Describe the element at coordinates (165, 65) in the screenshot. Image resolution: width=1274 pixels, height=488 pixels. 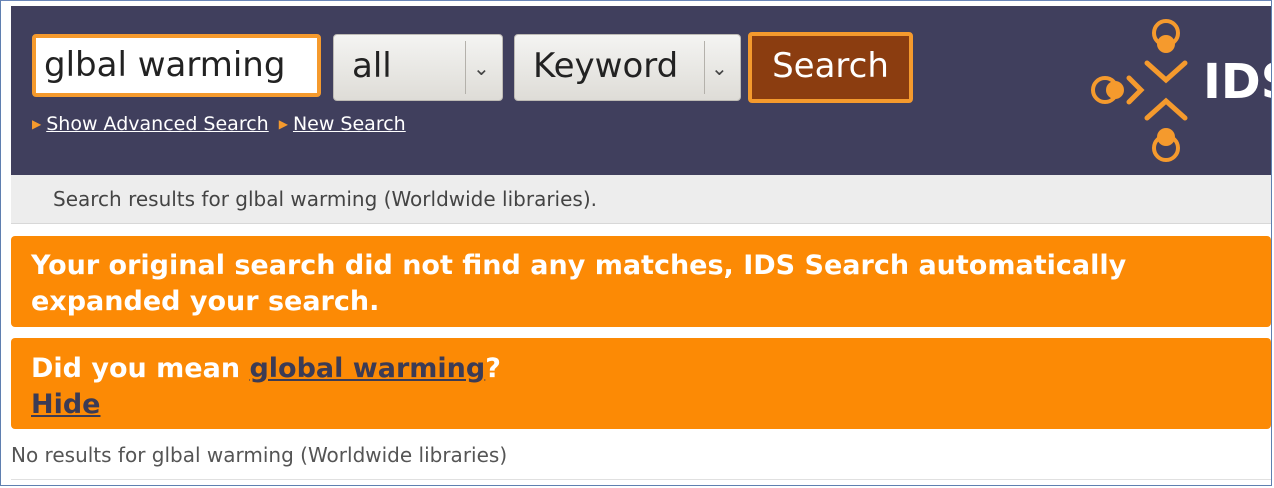
I see `search-input-value: glbal warming` at that location.